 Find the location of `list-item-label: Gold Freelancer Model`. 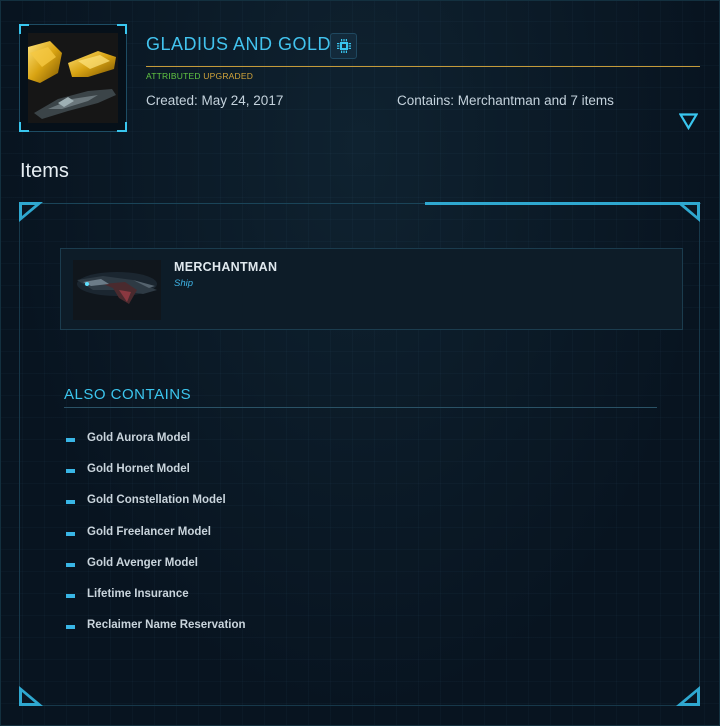

list-item-label: Gold Freelancer Model is located at coordinates (149, 531).